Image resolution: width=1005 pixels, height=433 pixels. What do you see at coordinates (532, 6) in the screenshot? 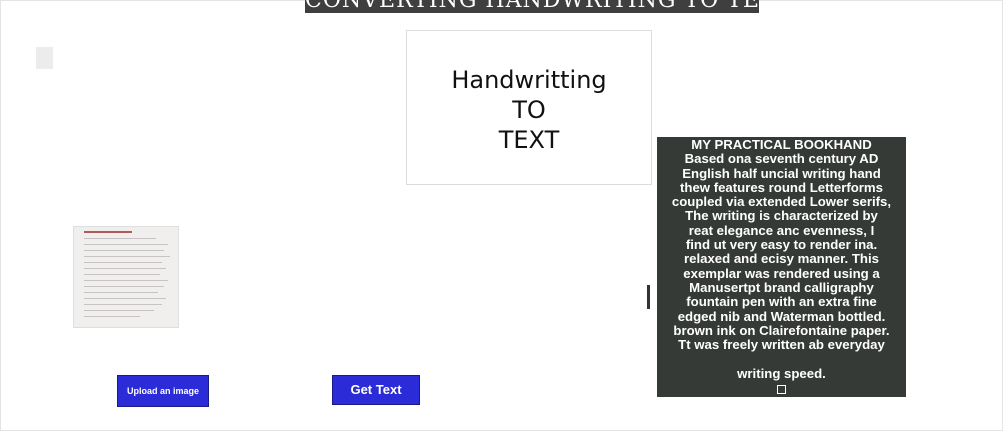
I see `page-title: CONVERTING HANDWRITING TO TEXT` at bounding box center [532, 6].